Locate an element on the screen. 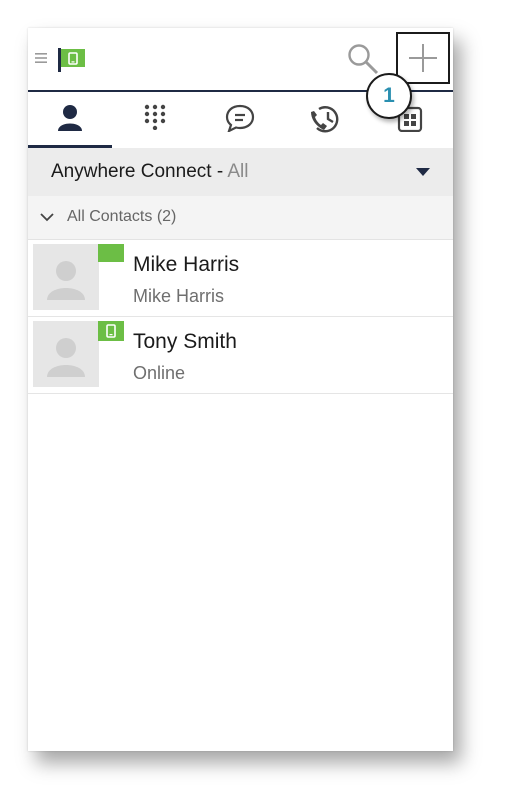  contact-name: Tony Smith is located at coordinates (185, 341).